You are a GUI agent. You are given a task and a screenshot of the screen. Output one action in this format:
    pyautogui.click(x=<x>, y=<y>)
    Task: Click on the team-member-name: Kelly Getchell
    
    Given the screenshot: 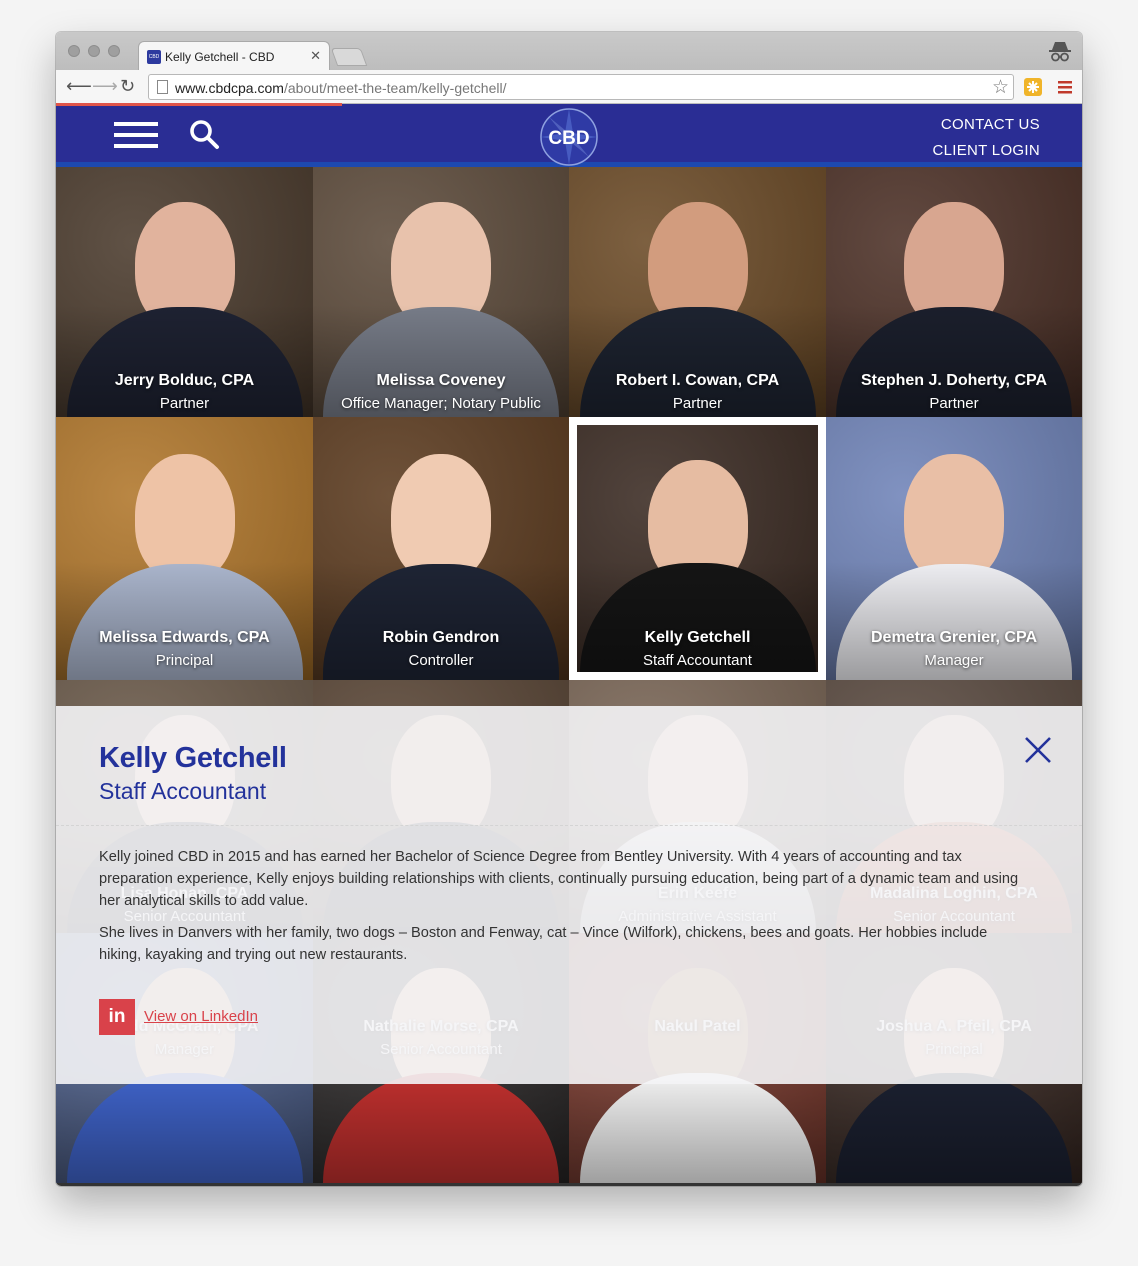 What is the action you would take?
    pyautogui.click(x=697, y=637)
    